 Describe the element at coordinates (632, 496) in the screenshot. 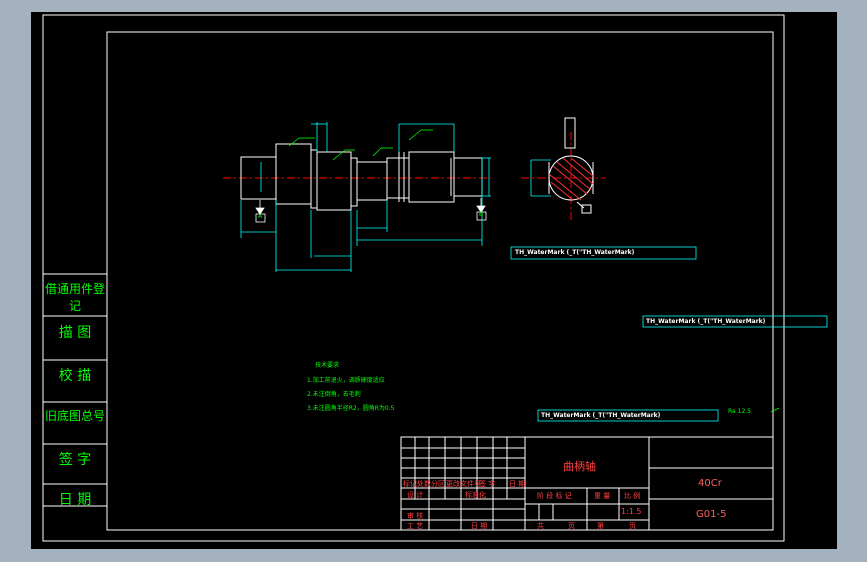

I see `ratio-label: 比 例` at that location.